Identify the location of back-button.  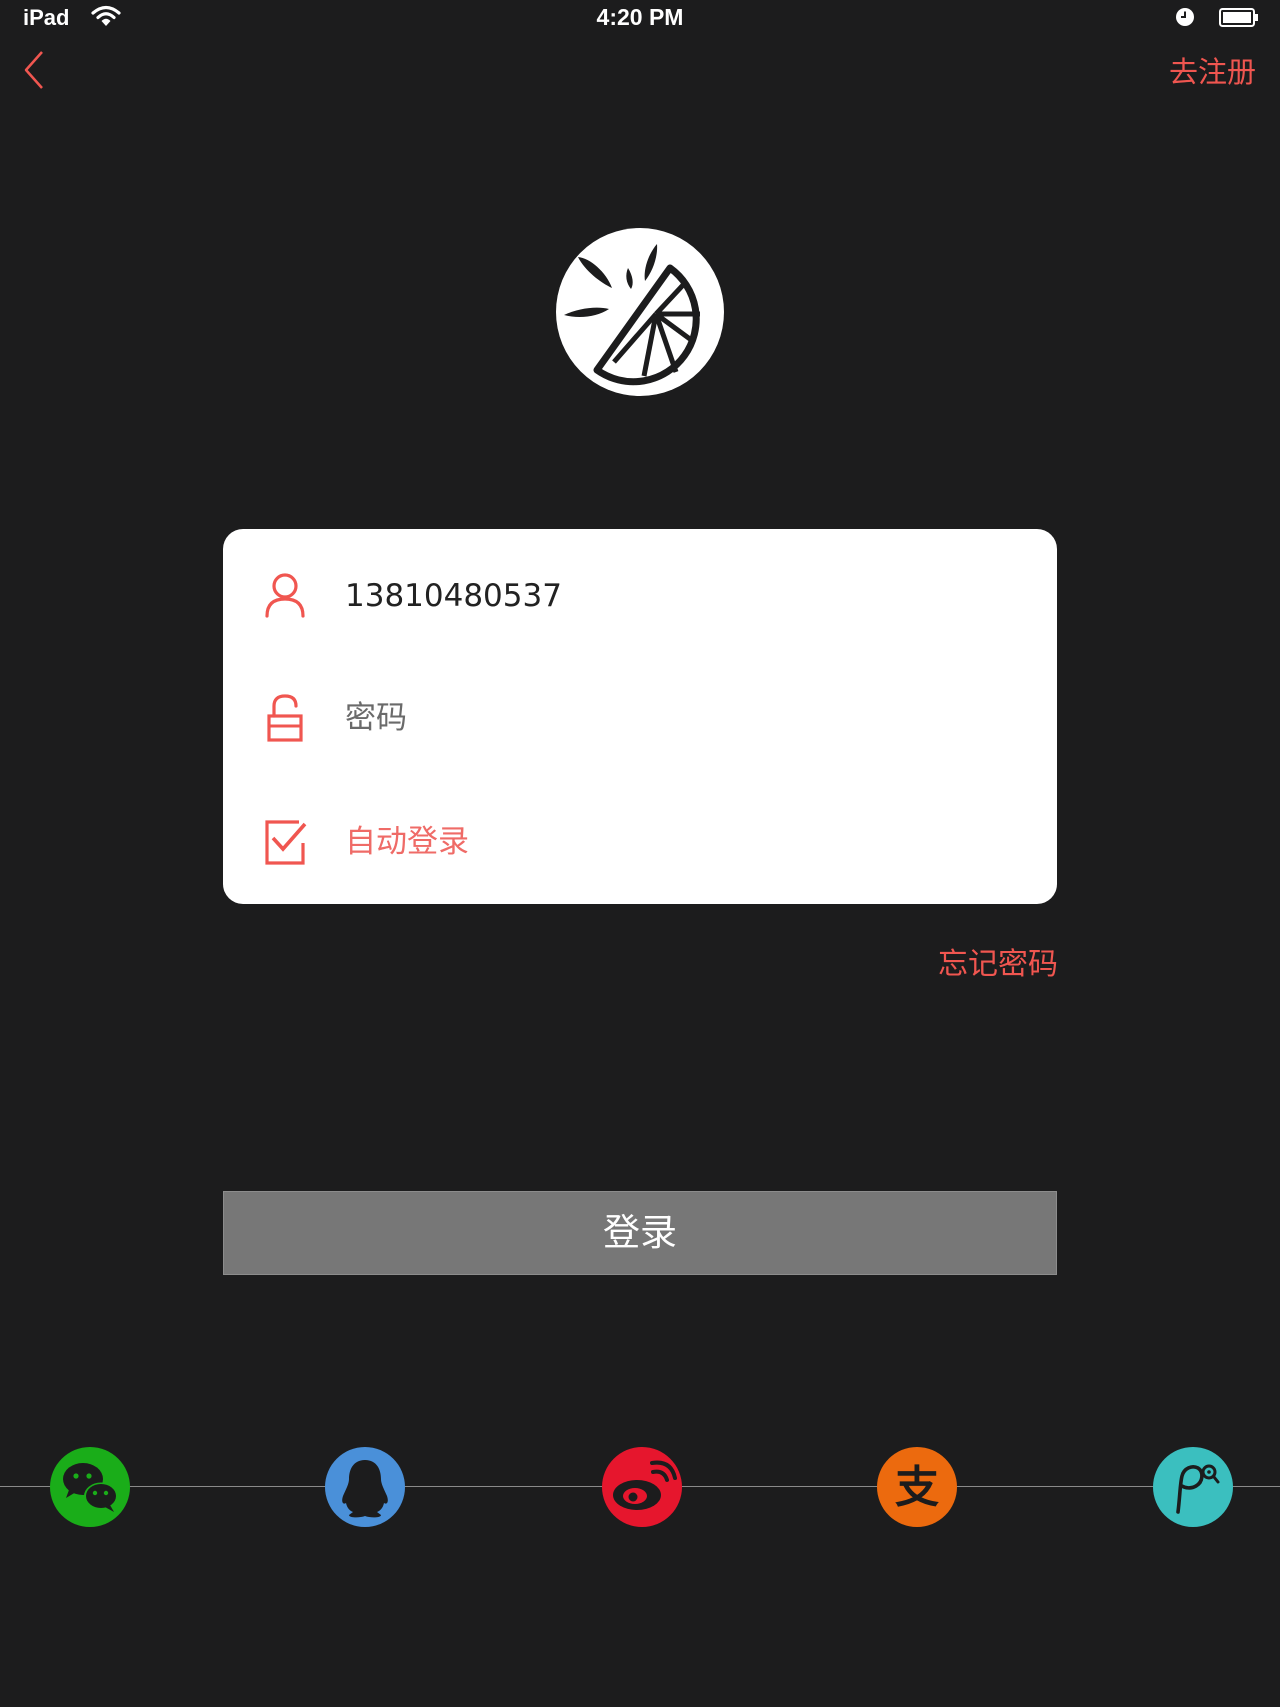
(36, 70).